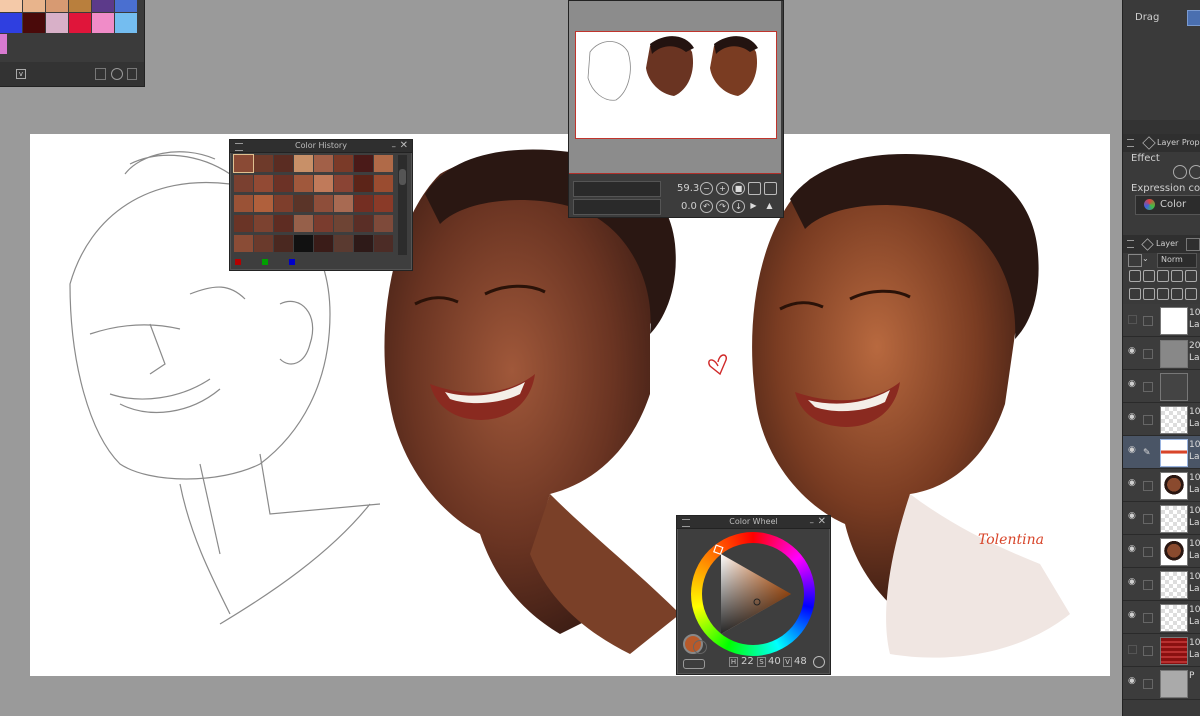 Image resolution: width=1200 pixels, height=716 pixels. Describe the element at coordinates (1145, 258) in the screenshot. I see `dropdown-chevron-icon: ⌄` at that location.